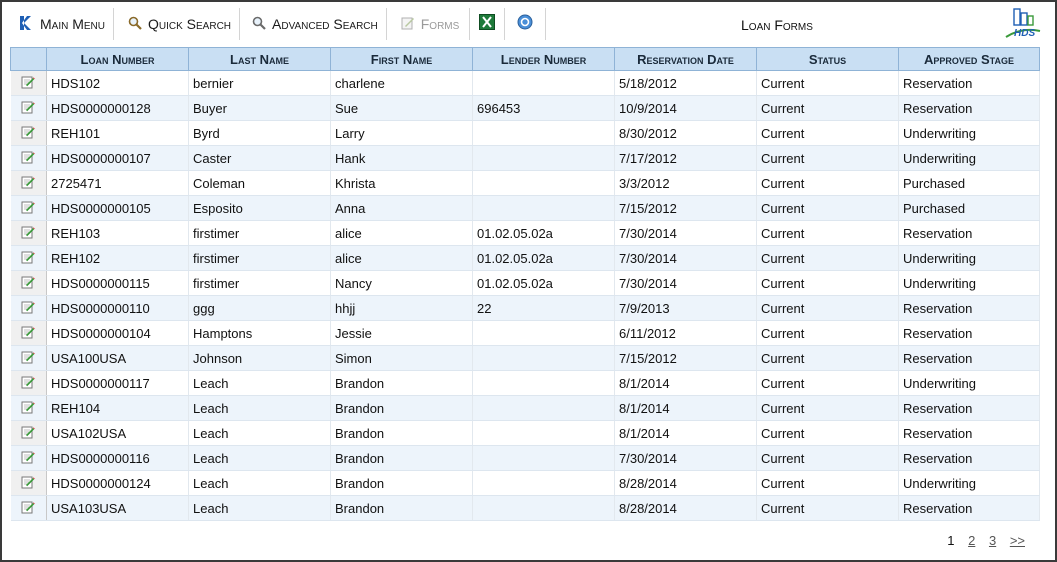 The image size is (1057, 562). What do you see at coordinates (429, 24) in the screenshot?
I see `forms-button: Forms` at bounding box center [429, 24].